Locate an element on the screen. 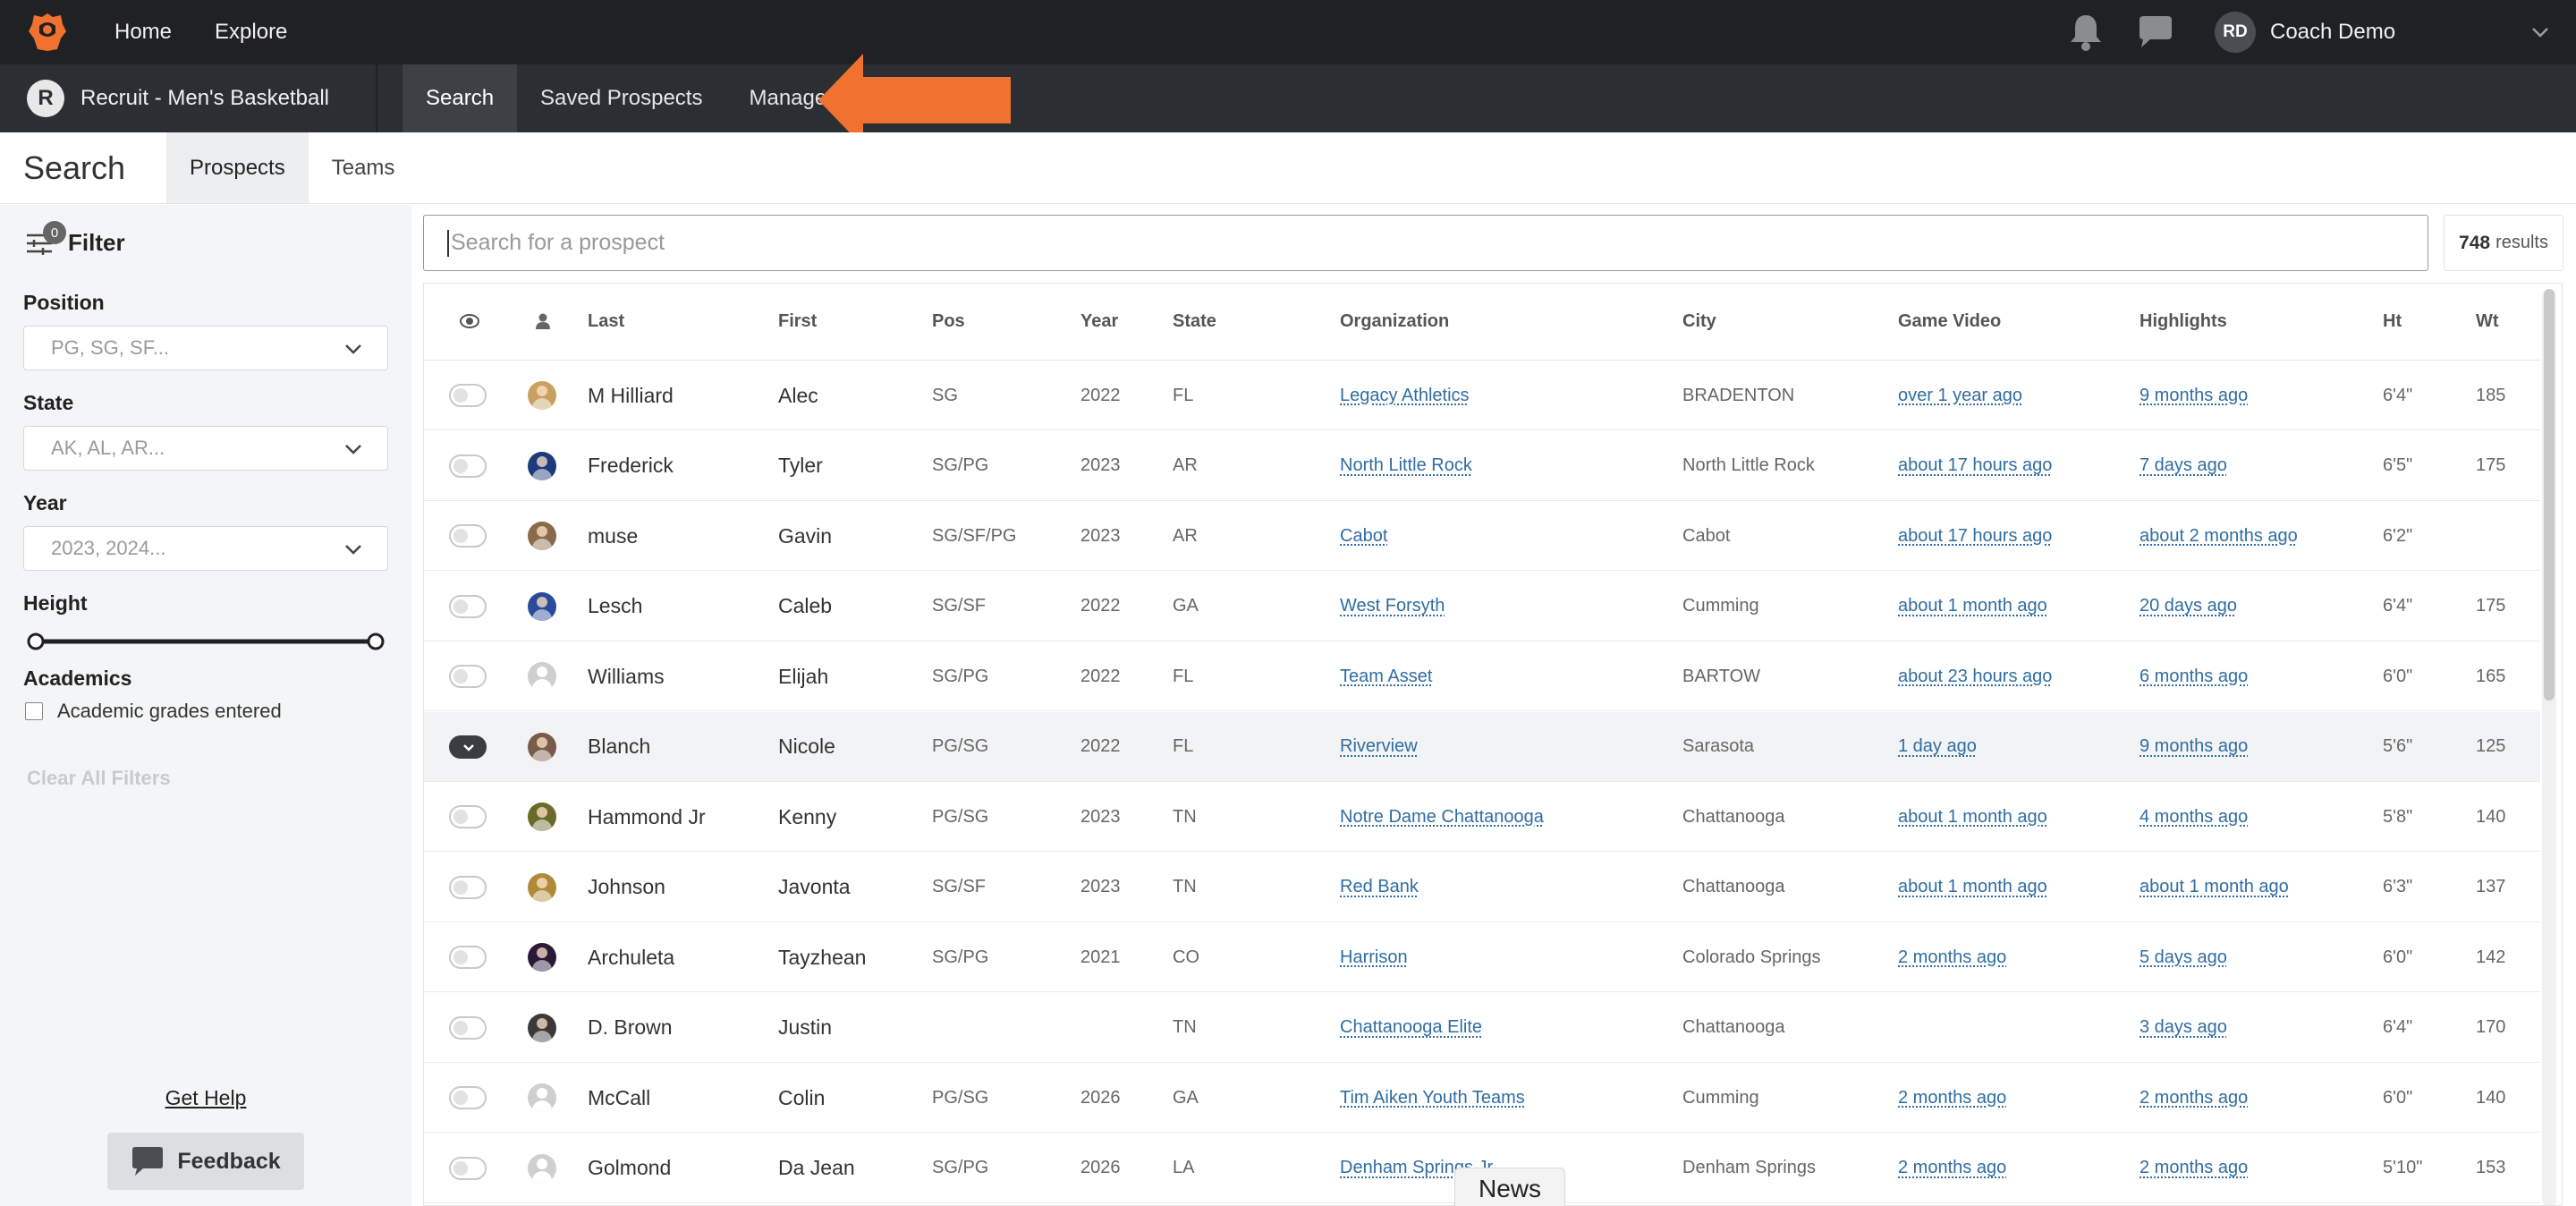 This screenshot has height=1206, width=2576. cell-highlights-link: 4 months ago is located at coordinates (2194, 817).